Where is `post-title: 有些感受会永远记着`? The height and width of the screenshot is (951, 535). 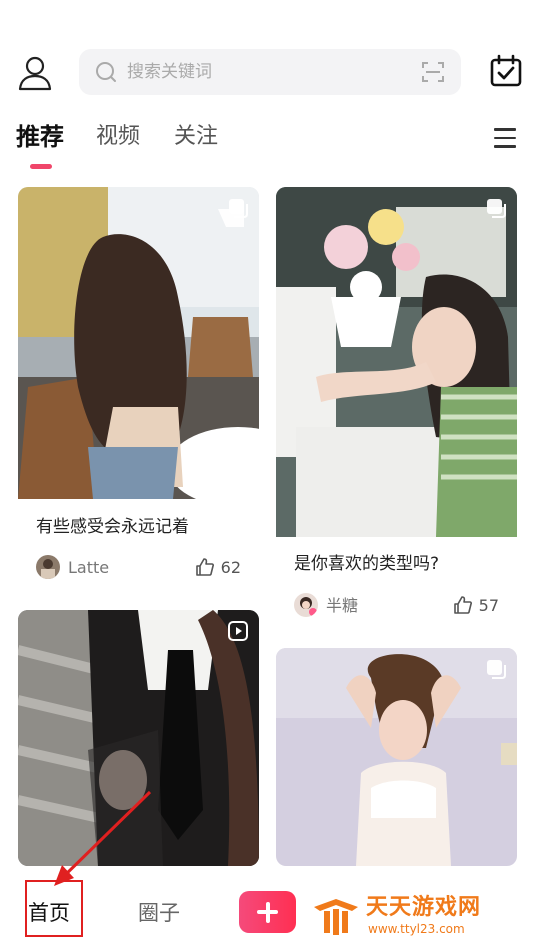
post-title: 有些感受会永远记着 is located at coordinates (112, 527).